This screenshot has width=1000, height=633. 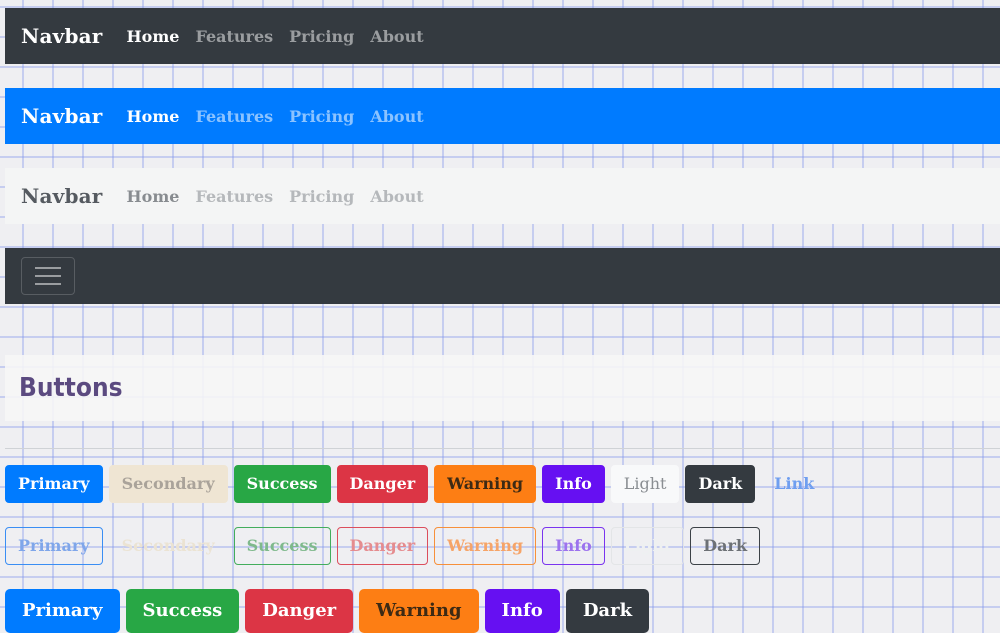 What do you see at coordinates (485, 484) in the screenshot?
I see `warning-button: Warning` at bounding box center [485, 484].